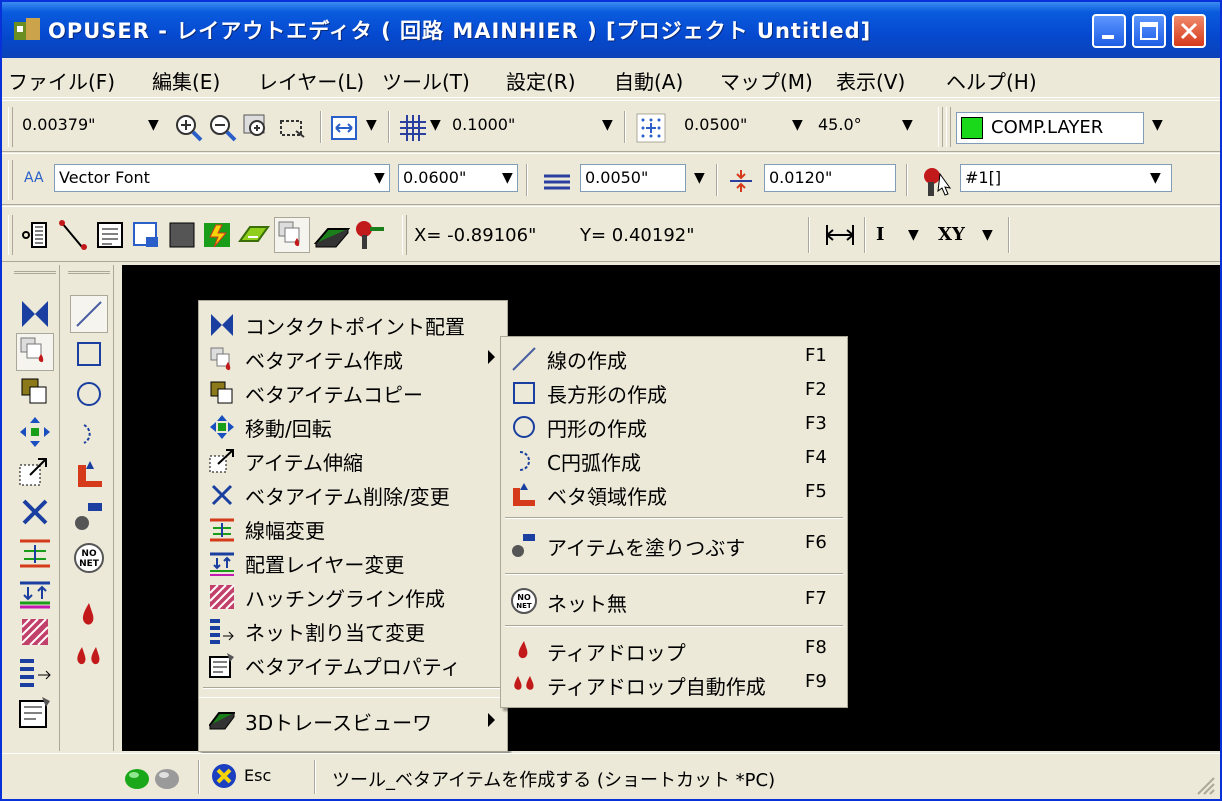 This screenshot has width=1222, height=801. Describe the element at coordinates (189, 128) in the screenshot. I see `zoom-in-icon` at that location.